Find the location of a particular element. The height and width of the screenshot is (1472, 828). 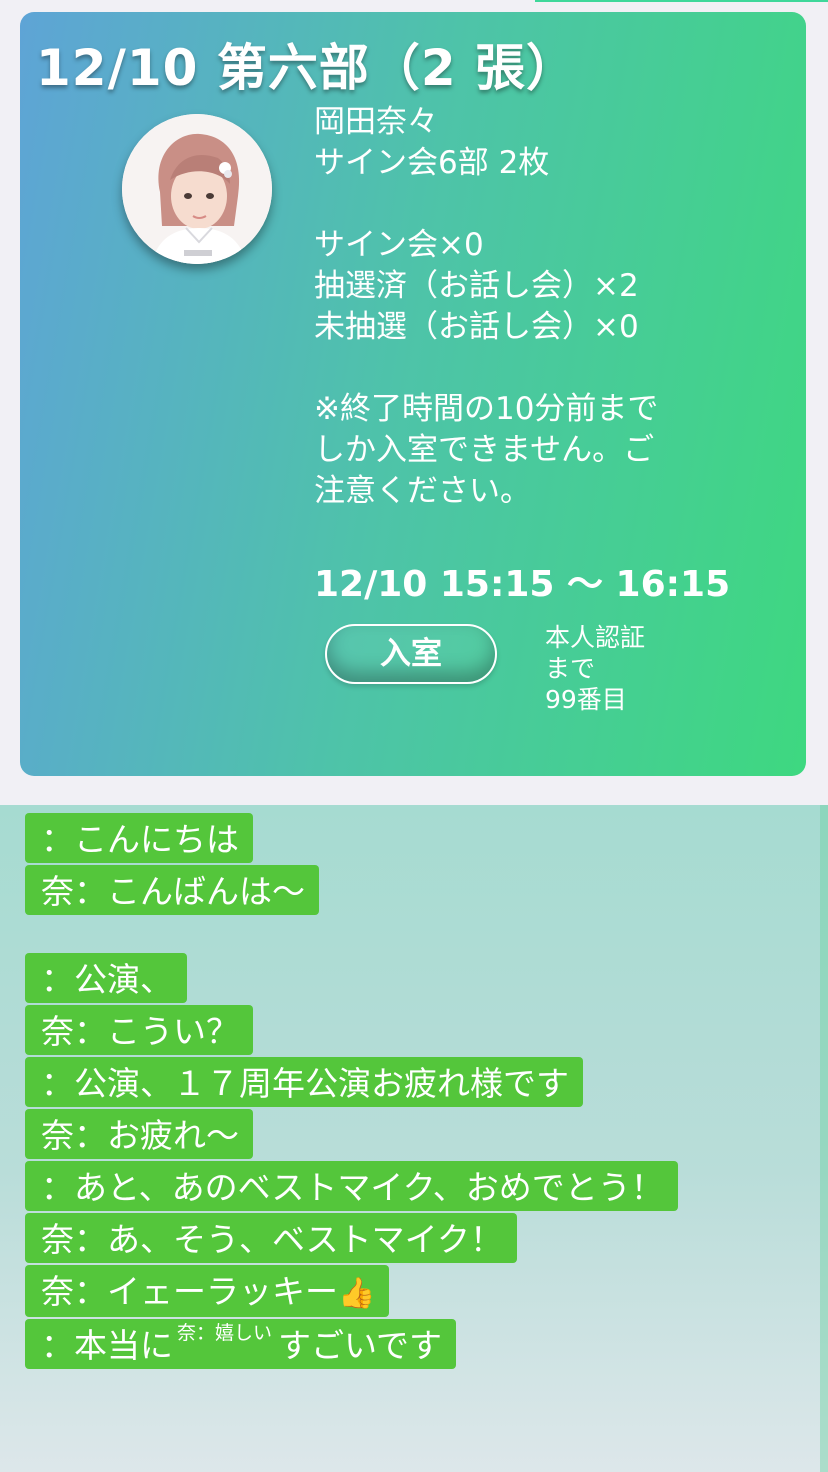

member-avatar is located at coordinates (197, 189).